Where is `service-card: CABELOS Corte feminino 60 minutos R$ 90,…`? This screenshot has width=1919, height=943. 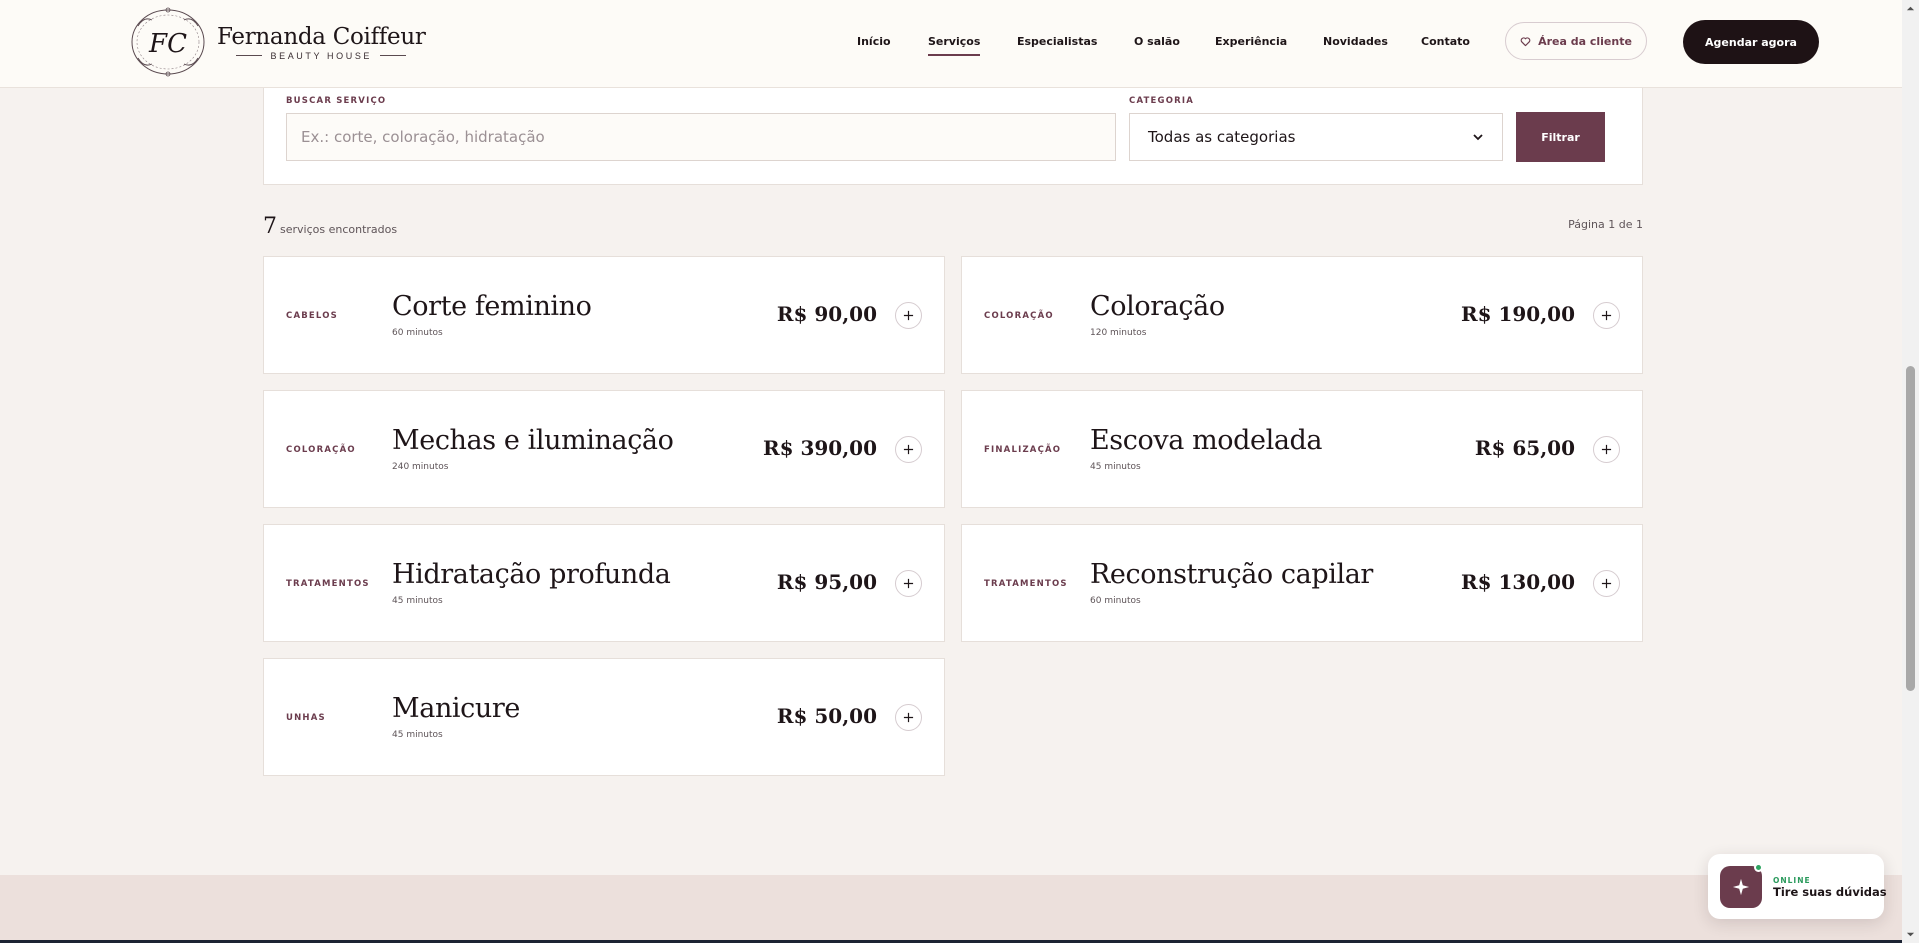
service-card: CABELOS Corte feminino 60 minutos R$ 90,… is located at coordinates (604, 315).